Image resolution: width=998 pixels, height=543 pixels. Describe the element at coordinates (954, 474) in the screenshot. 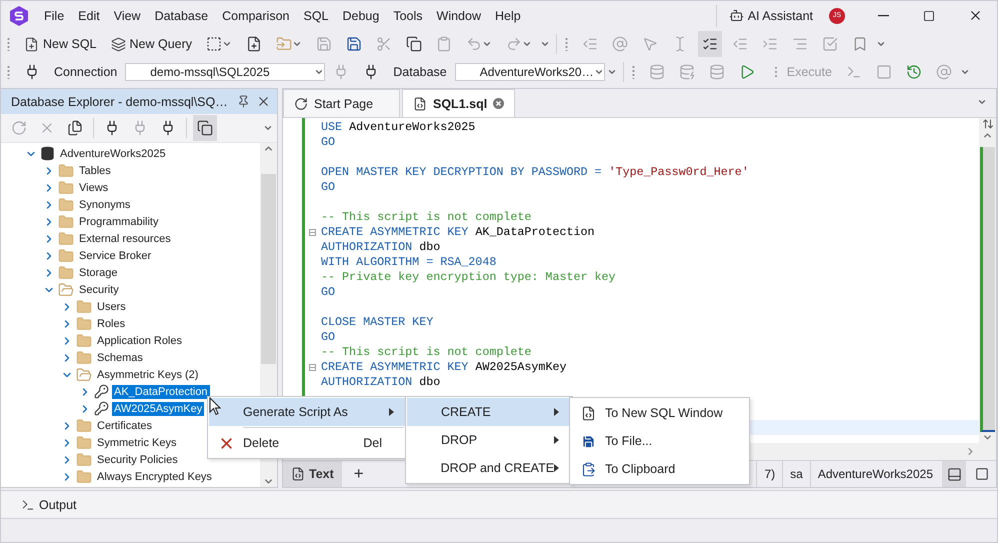

I see `panel-layout-button` at that location.